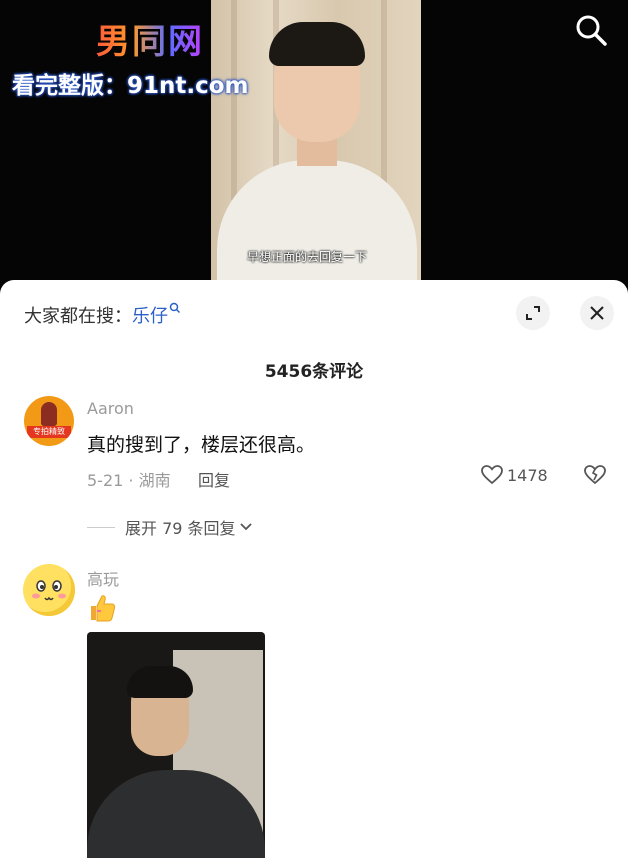 This screenshot has height=858, width=628. Describe the element at coordinates (129, 480) in the screenshot. I see `comment-meta: 5-21 · 湖南` at that location.